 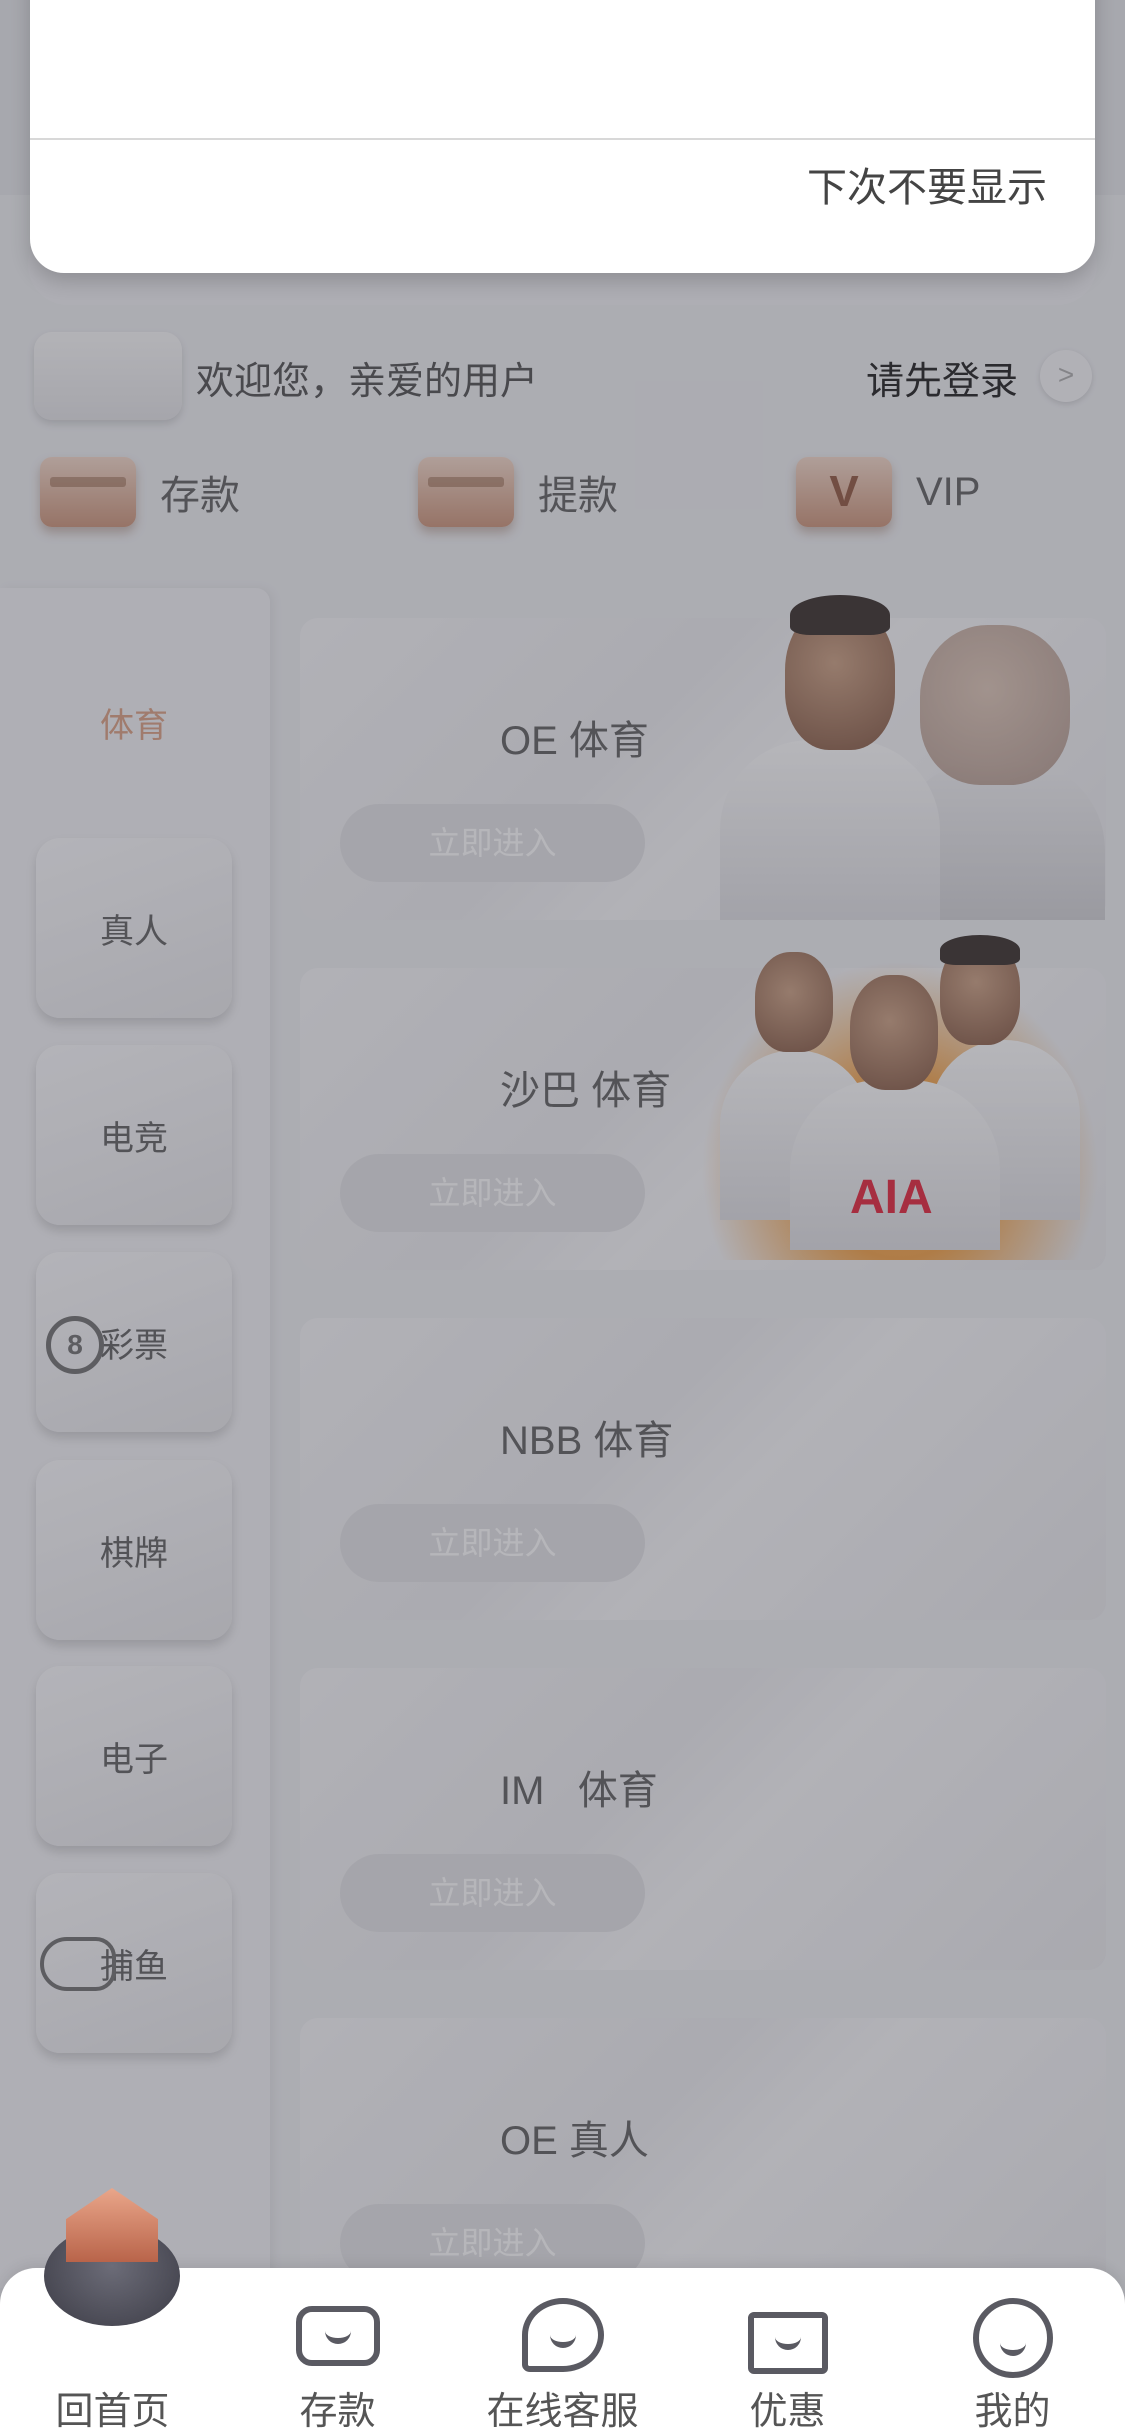 I want to click on popup-divider, so click(x=562, y=139).